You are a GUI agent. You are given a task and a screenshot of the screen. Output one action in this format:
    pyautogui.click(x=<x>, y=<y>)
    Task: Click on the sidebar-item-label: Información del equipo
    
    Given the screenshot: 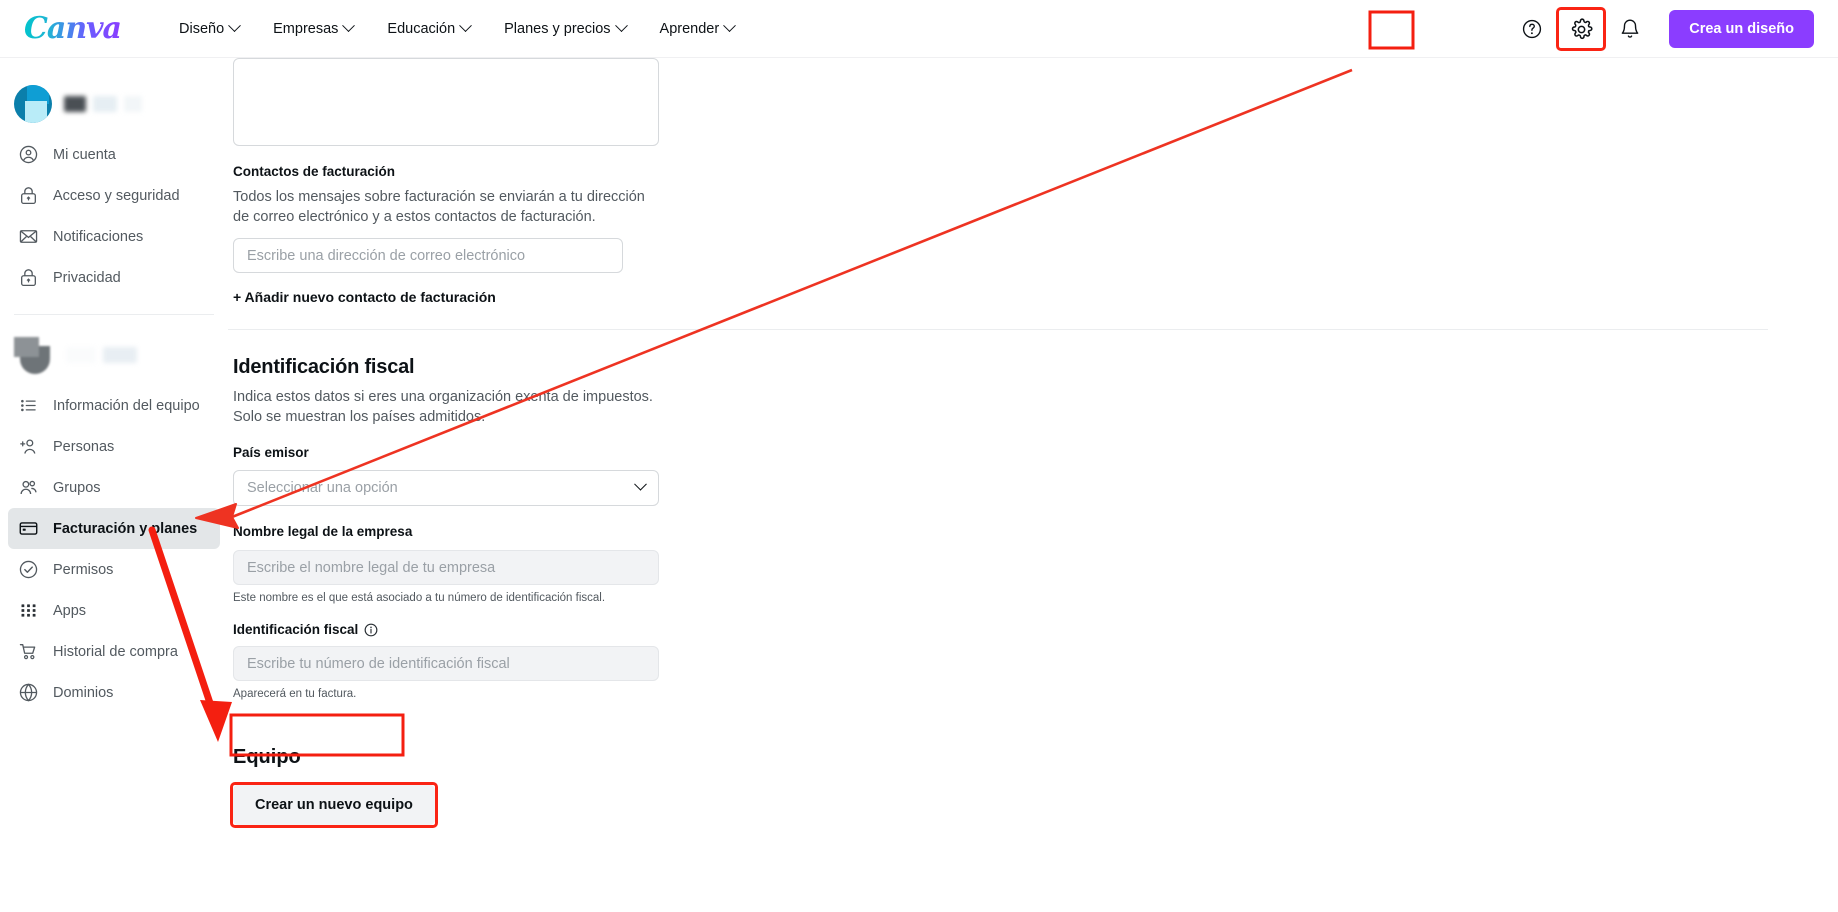 What is the action you would take?
    pyautogui.click(x=126, y=405)
    